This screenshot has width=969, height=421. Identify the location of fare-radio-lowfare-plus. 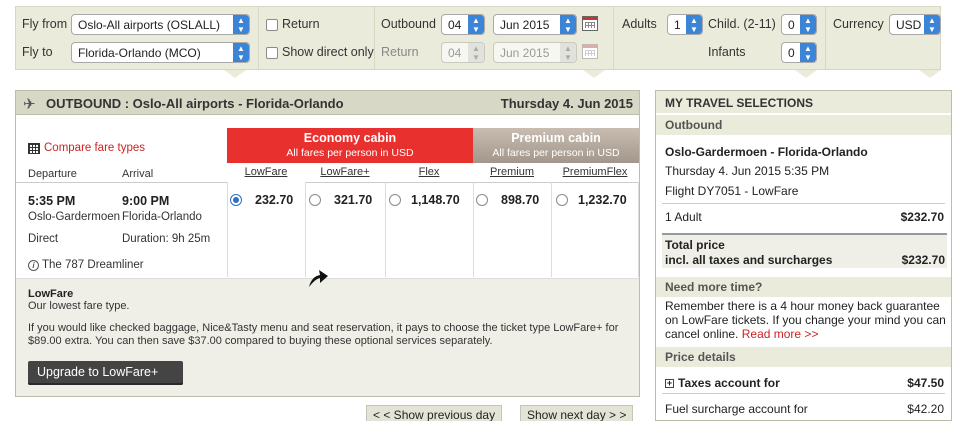
(315, 200).